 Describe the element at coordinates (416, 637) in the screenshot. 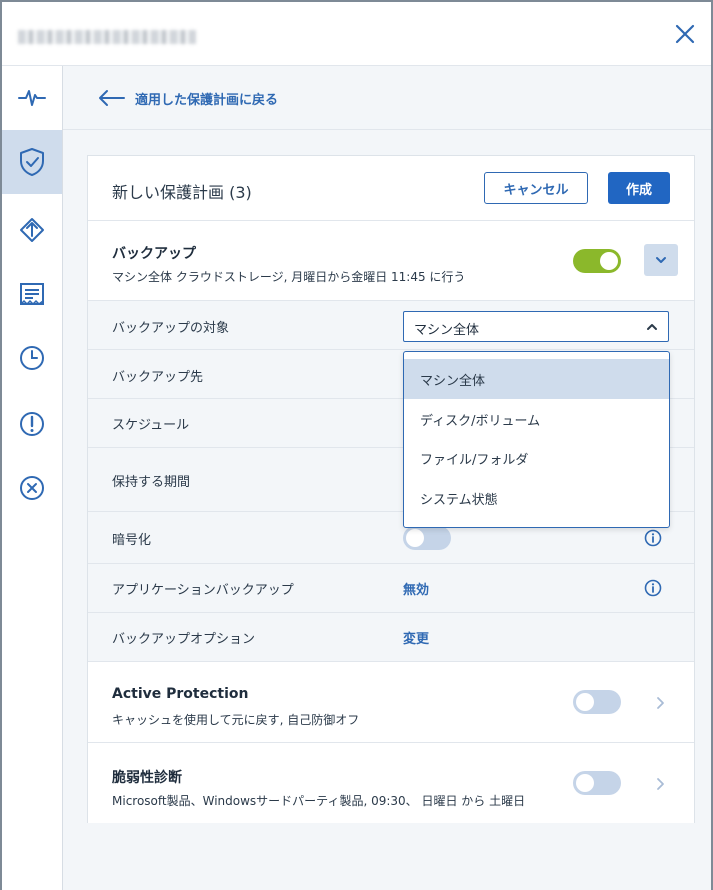

I see `backup-options-value: 変更` at that location.